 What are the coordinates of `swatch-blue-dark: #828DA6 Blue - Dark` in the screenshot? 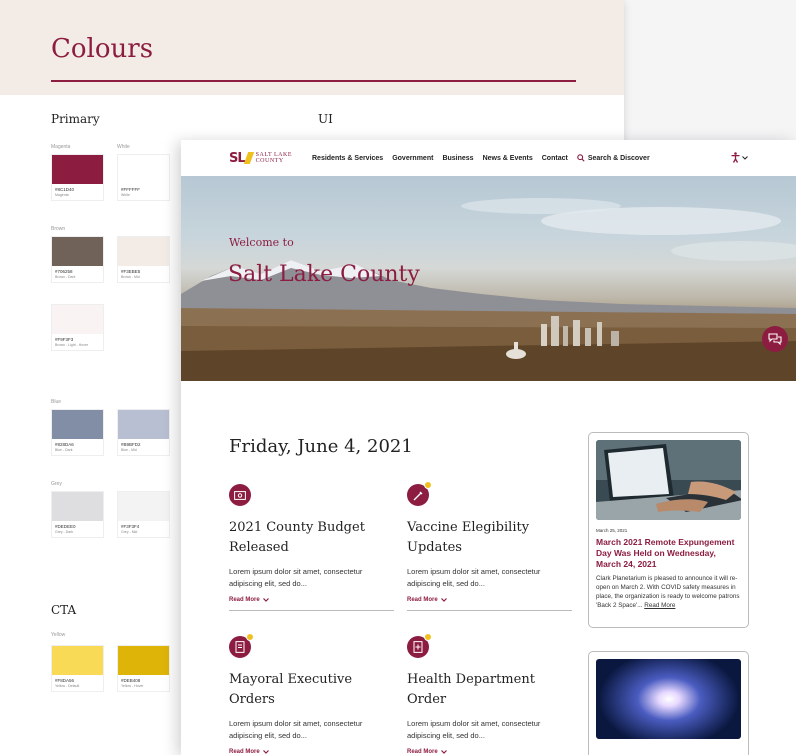 It's located at (77, 432).